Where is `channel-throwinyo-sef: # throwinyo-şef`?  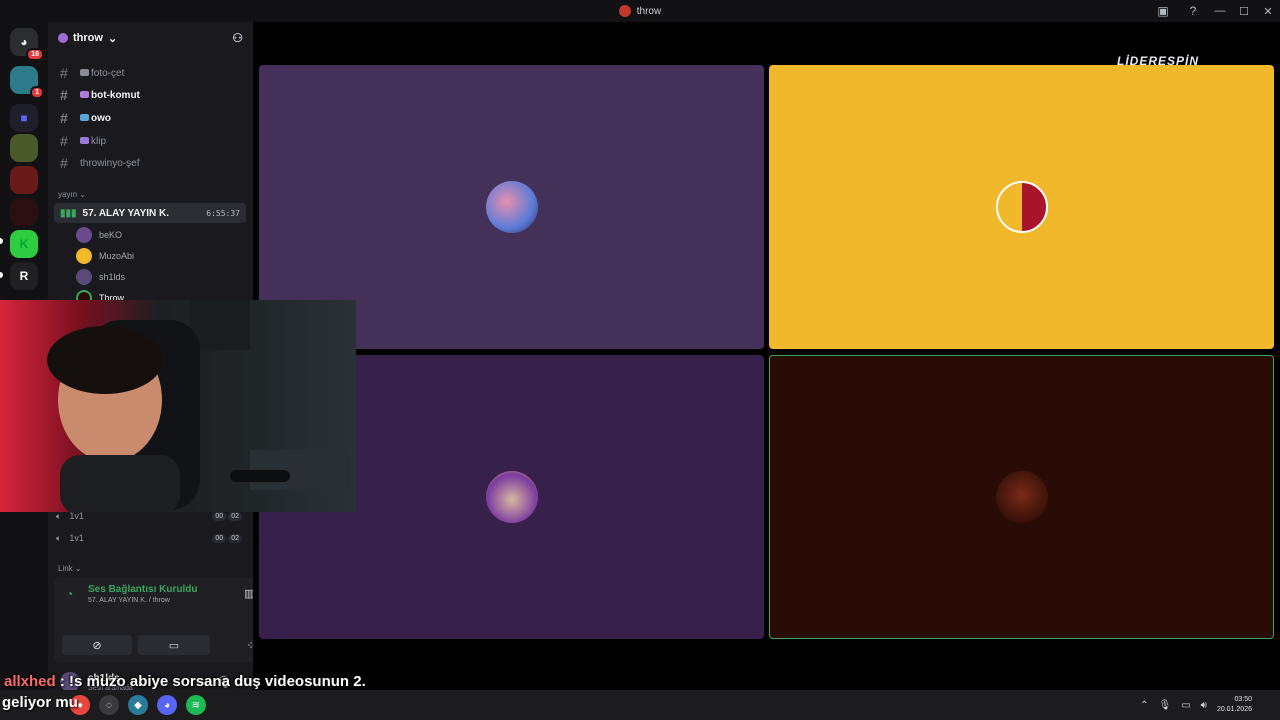
channel-throwinyo-sef: # throwinyo-şef is located at coordinates (151, 163).